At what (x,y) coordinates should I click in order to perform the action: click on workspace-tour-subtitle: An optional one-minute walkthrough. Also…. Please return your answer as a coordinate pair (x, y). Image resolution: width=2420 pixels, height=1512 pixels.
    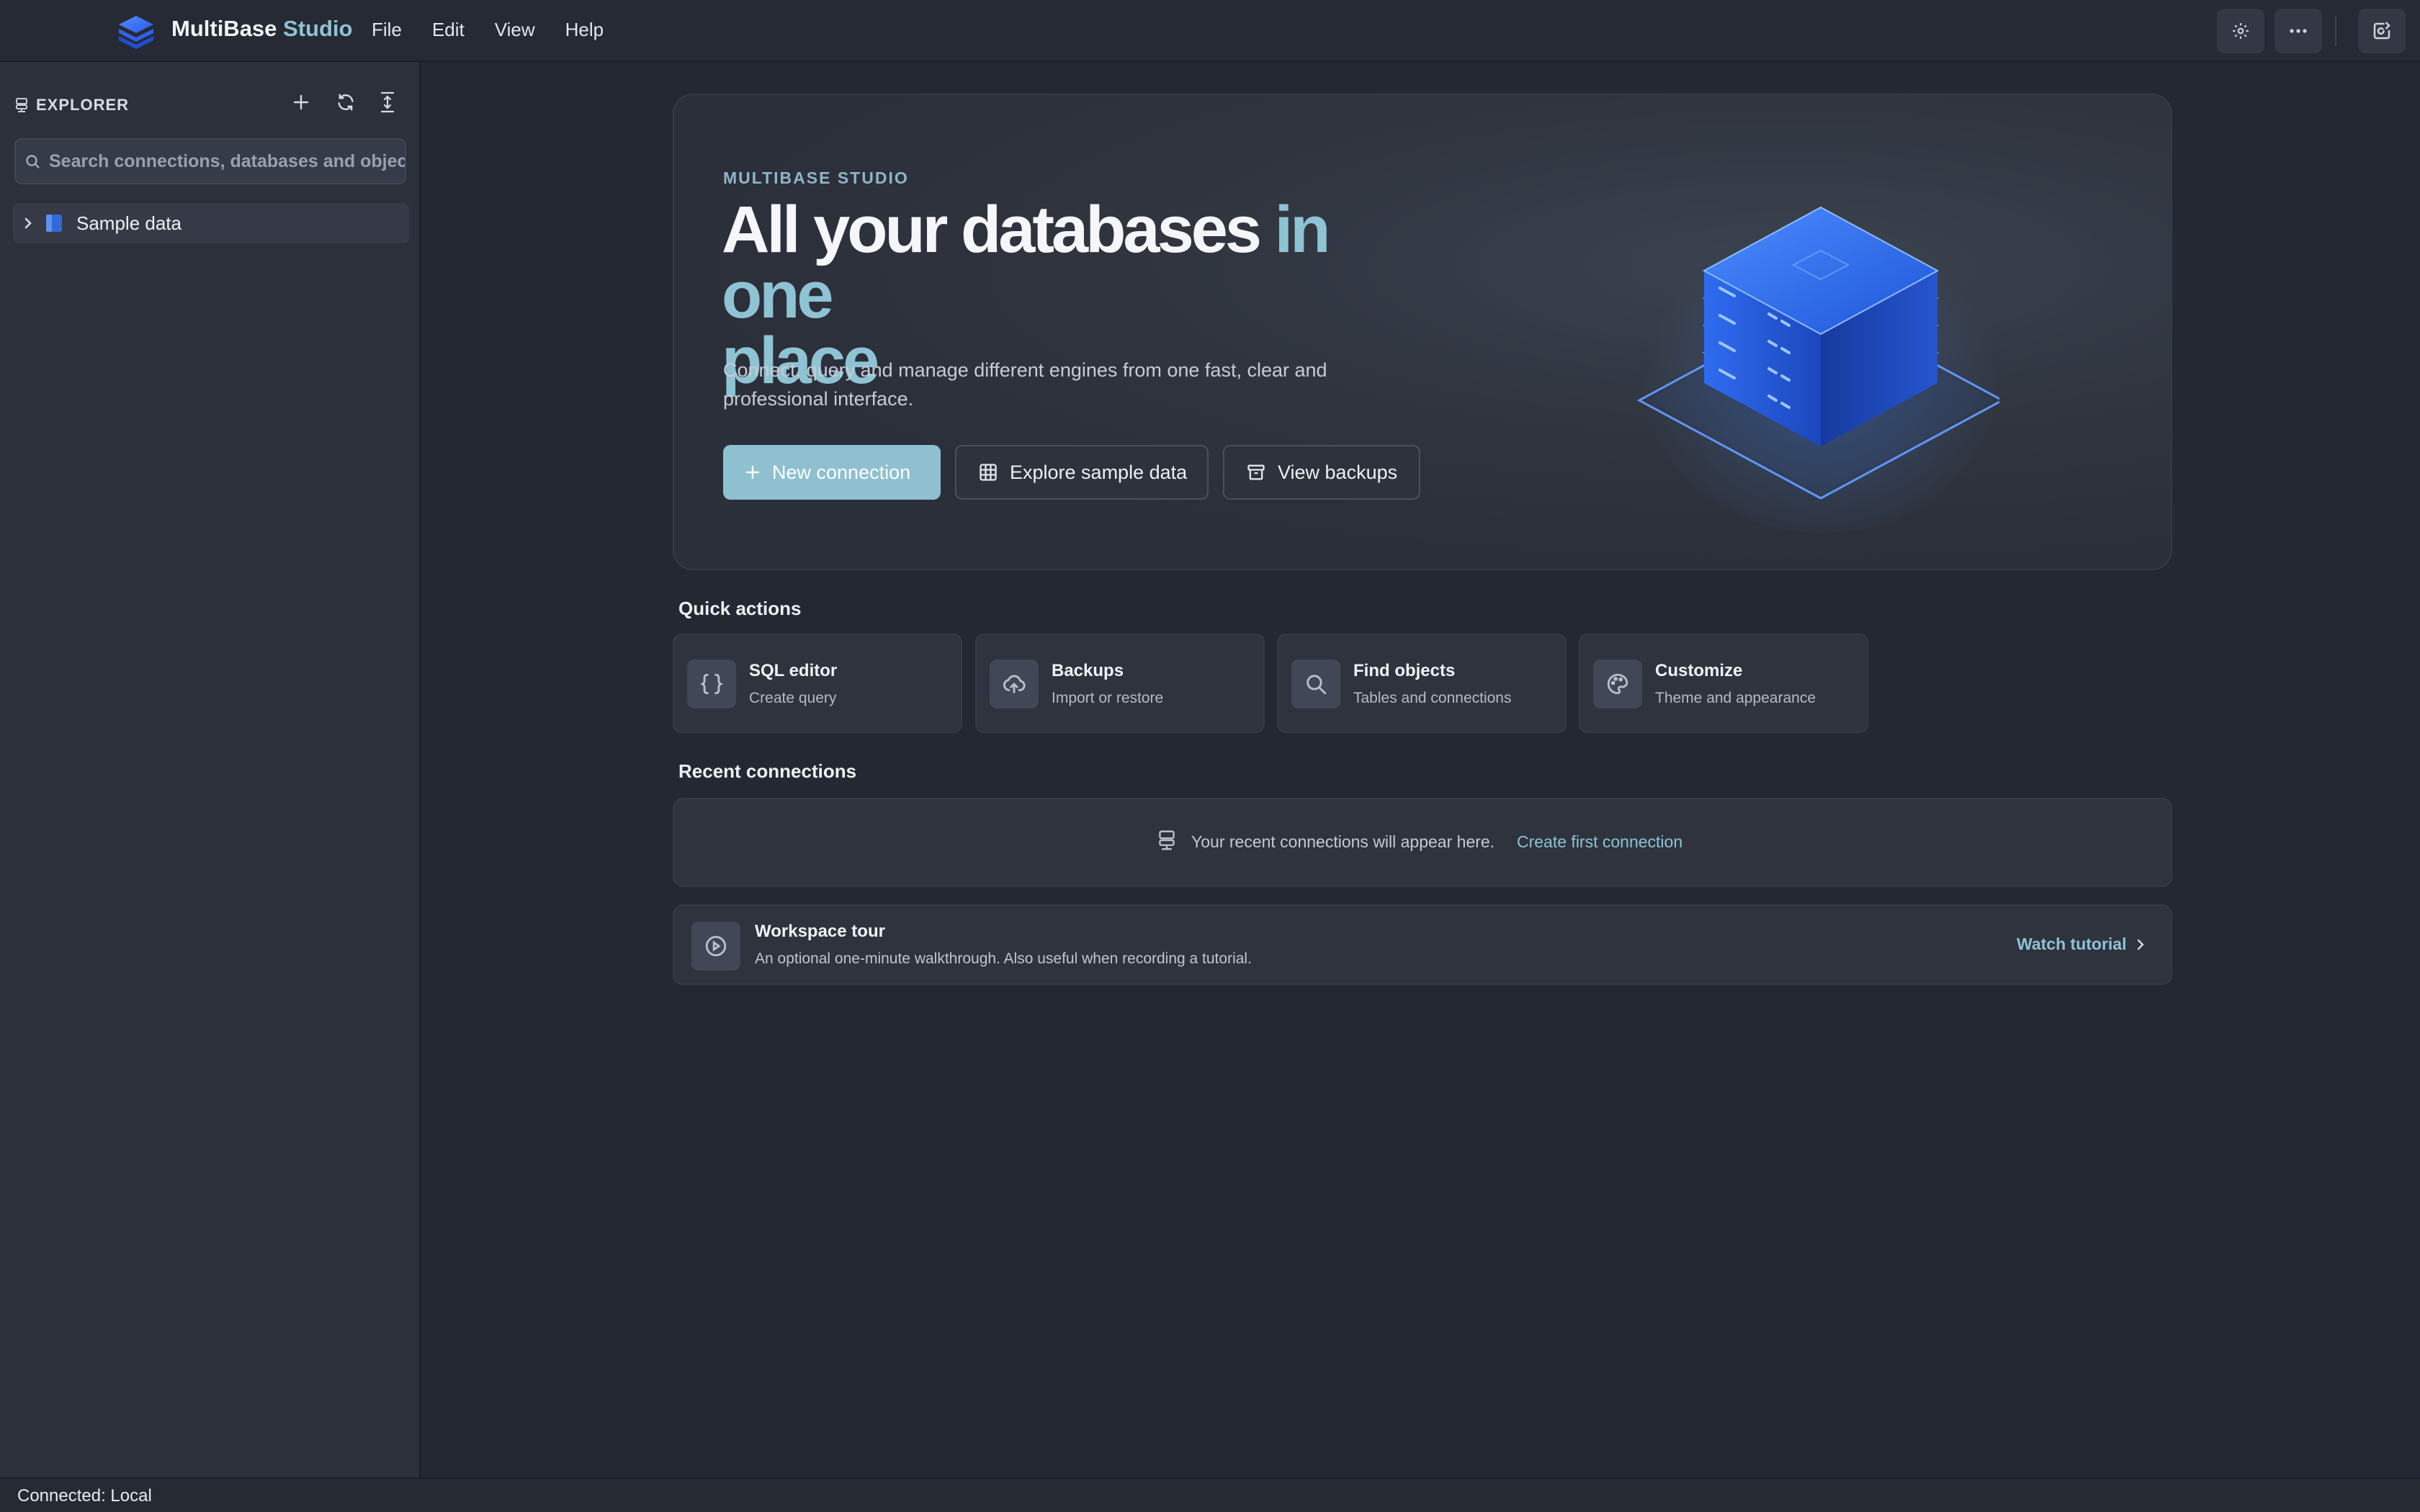
    Looking at the image, I should click on (1003, 958).